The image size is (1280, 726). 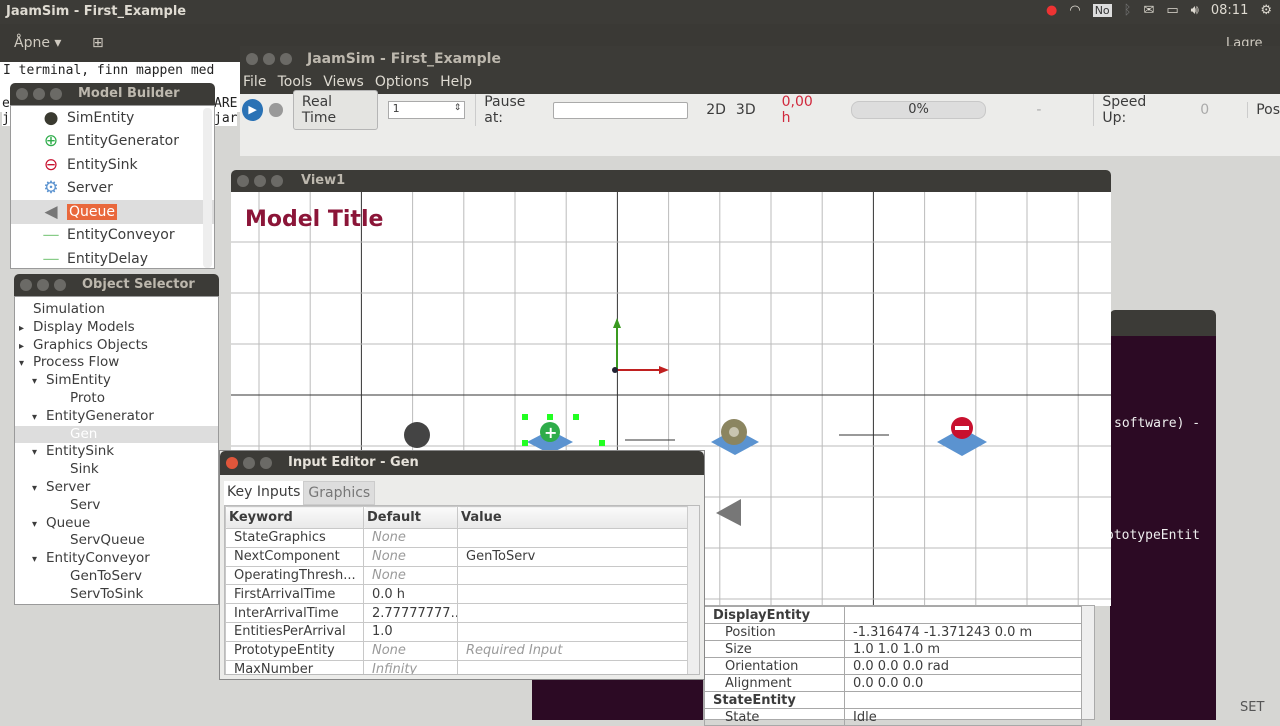 What do you see at coordinates (112, 118) in the screenshot?
I see `model-builder-item: ● SimEntity` at bounding box center [112, 118].